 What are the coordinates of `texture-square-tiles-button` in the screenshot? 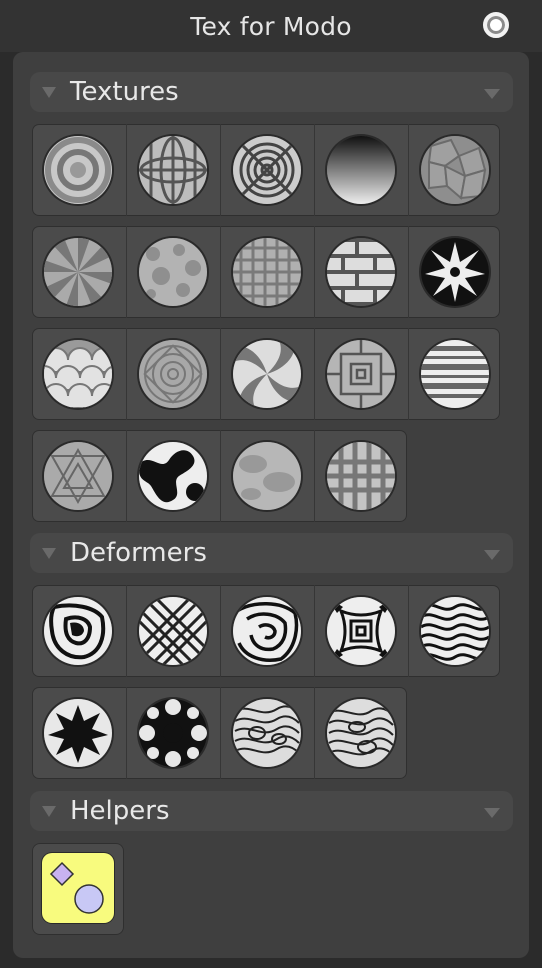 It's located at (361, 374).